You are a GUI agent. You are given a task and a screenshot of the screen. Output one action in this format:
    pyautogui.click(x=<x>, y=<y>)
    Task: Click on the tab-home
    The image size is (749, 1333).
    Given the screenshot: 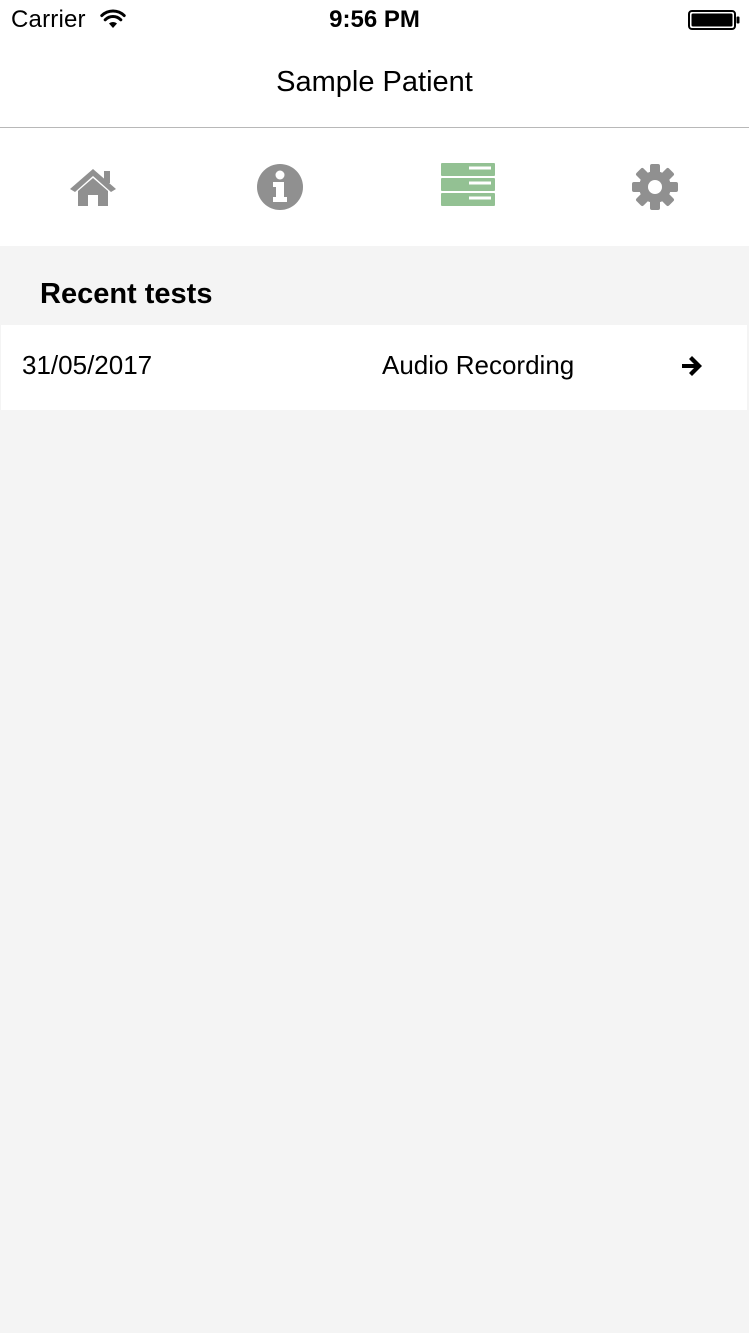 What is the action you would take?
    pyautogui.click(x=93, y=187)
    